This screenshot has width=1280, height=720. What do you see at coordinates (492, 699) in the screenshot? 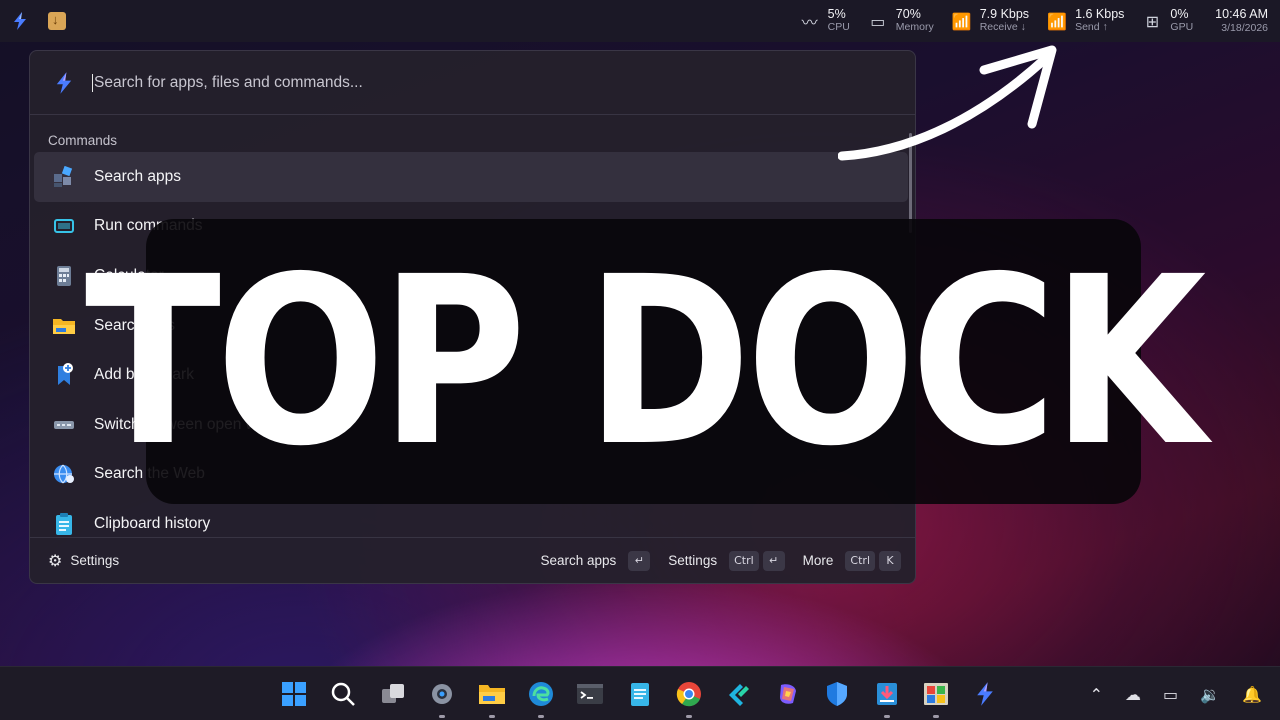
I see `file-explorer-icon` at bounding box center [492, 699].